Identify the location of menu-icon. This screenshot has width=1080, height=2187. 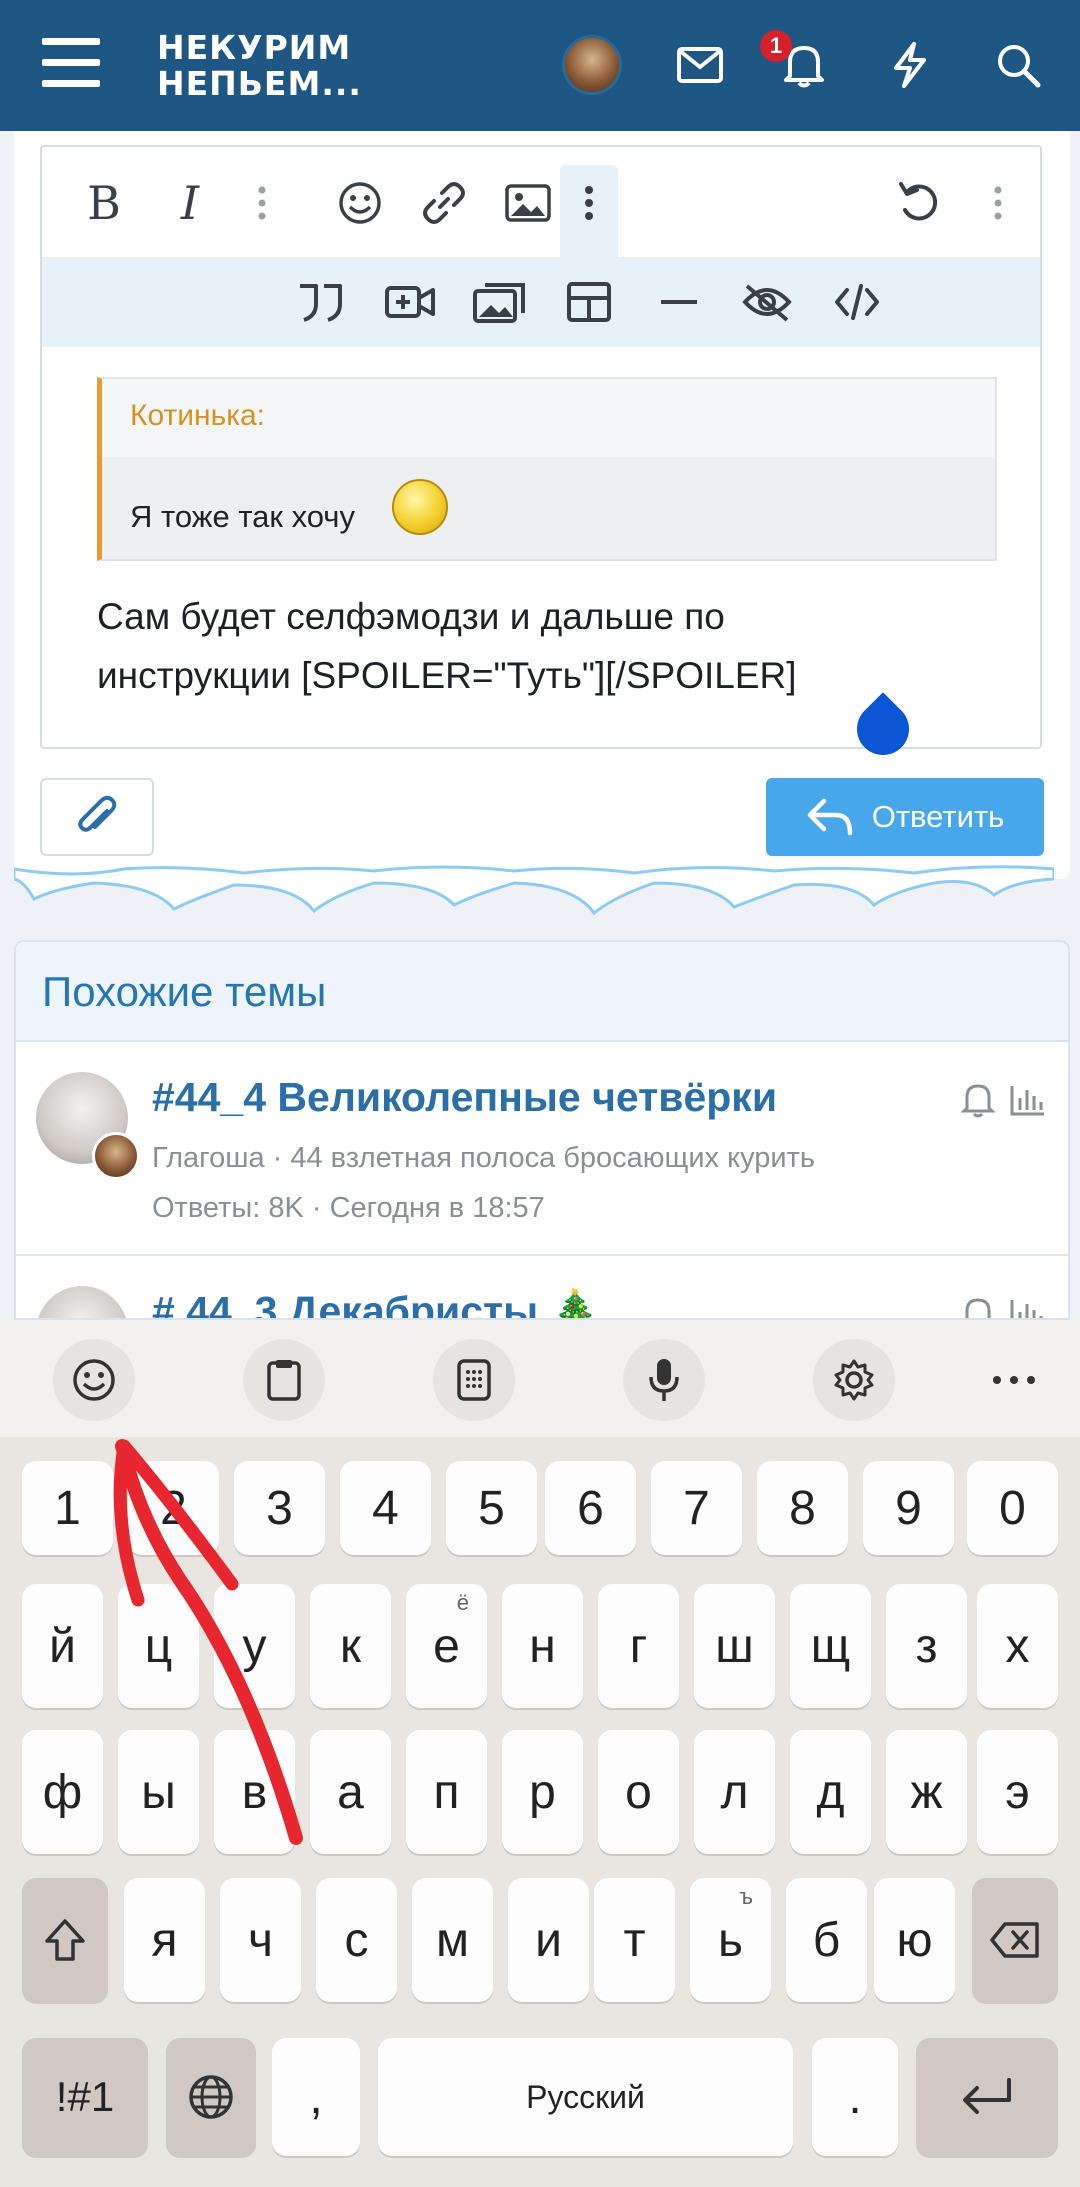
(71, 64).